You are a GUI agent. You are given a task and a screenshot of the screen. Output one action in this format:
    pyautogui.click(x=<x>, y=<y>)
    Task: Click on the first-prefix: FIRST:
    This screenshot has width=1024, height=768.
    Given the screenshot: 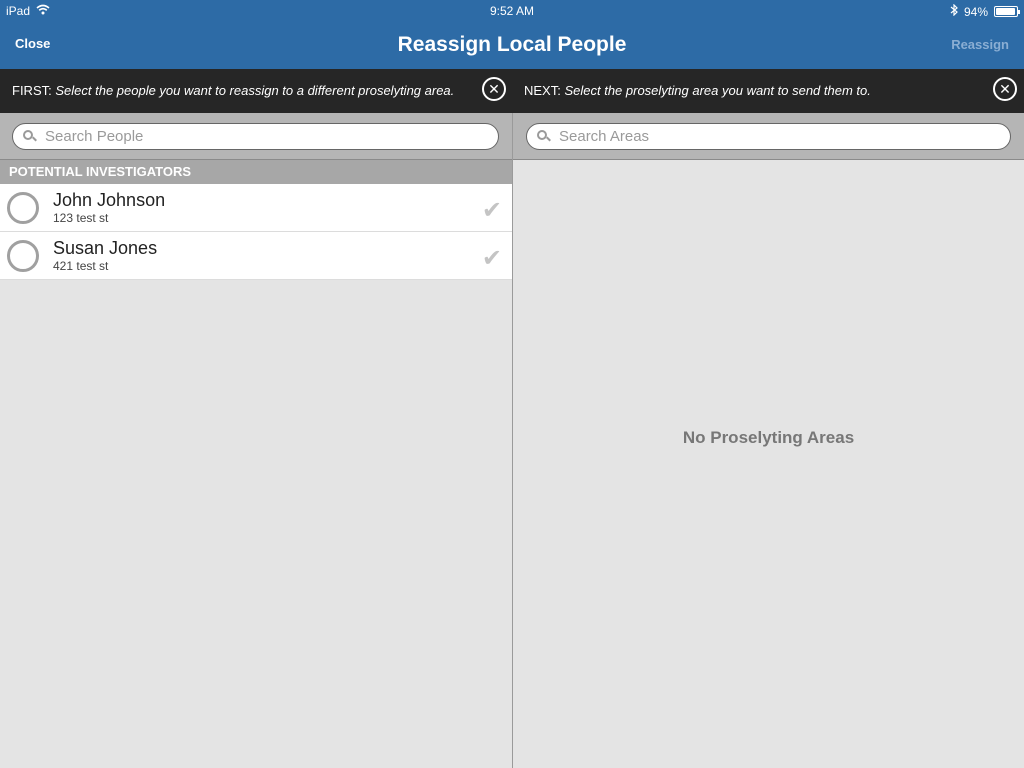 What is the action you would take?
    pyautogui.click(x=32, y=90)
    